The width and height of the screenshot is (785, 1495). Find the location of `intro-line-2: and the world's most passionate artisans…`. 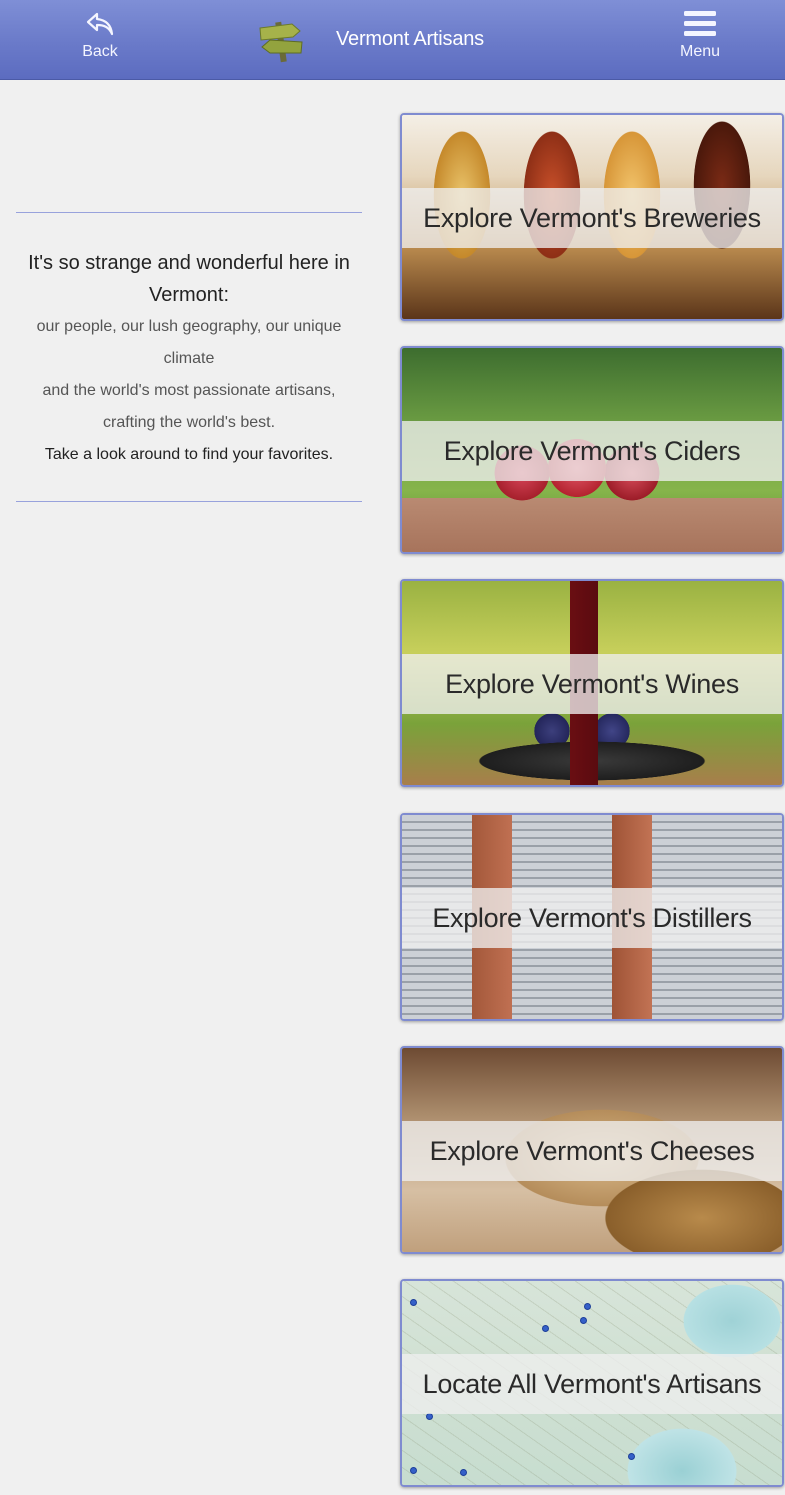

intro-line-2: and the world's most passionate artisans… is located at coordinates (189, 406).